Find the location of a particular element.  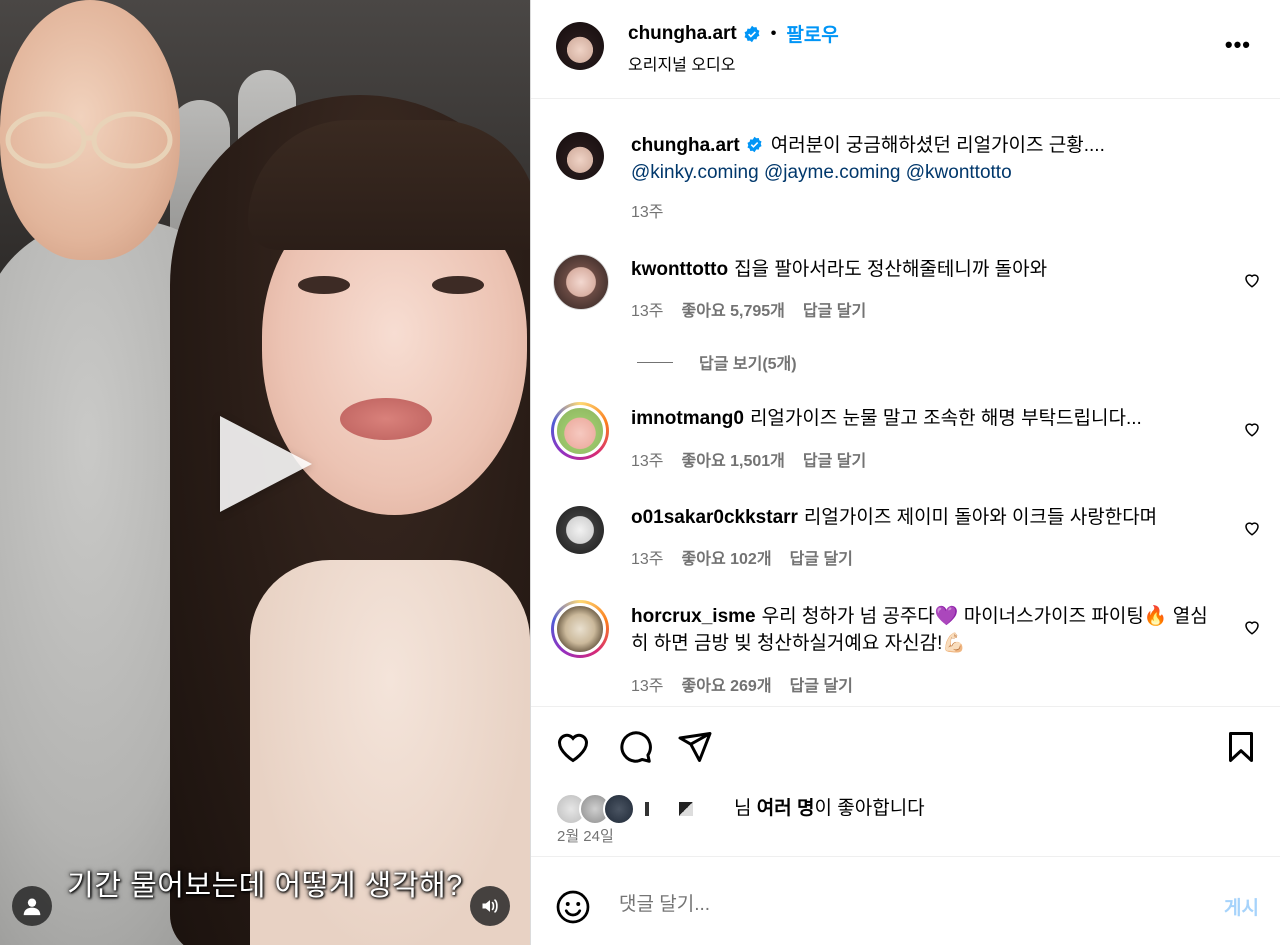

mention-link: @jayme.coming is located at coordinates (832, 172).